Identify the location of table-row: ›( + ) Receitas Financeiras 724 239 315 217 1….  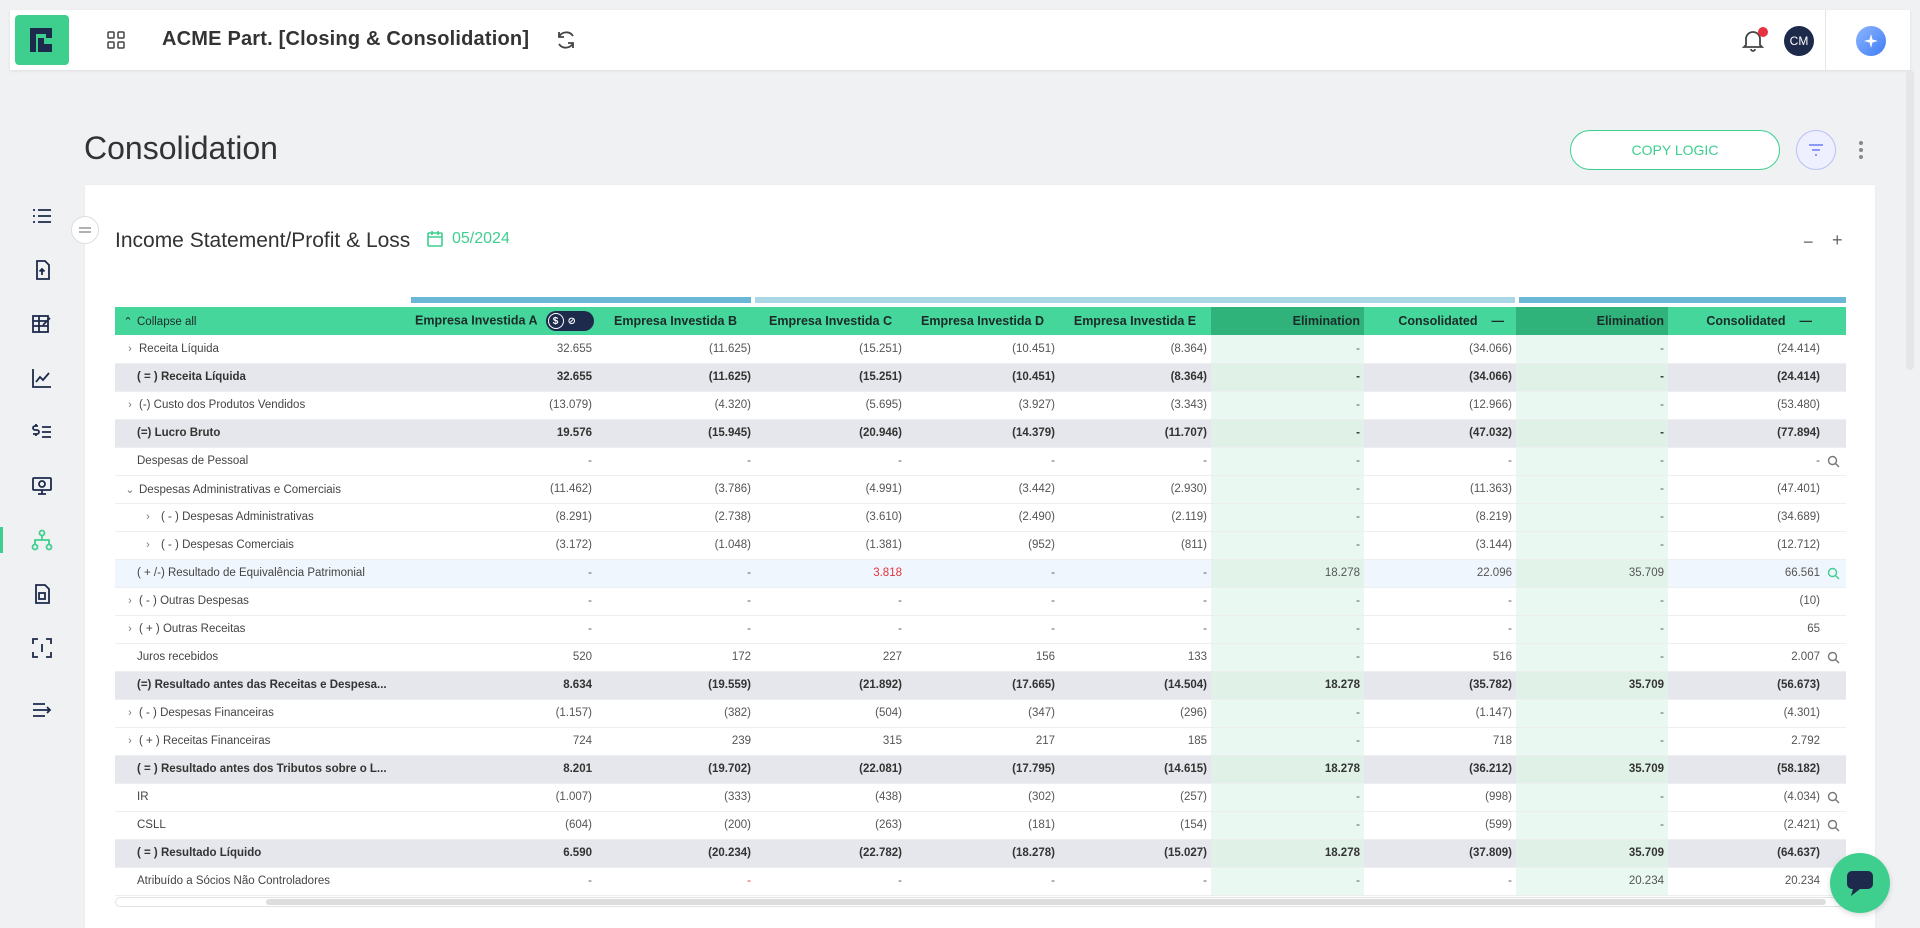
(980, 741).